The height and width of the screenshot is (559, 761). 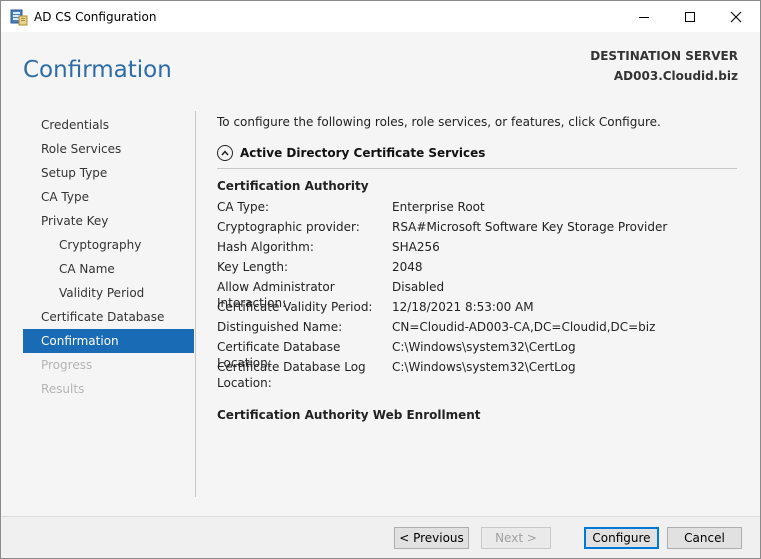 I want to click on nav-item-role-services: Role Services, so click(x=108, y=149).